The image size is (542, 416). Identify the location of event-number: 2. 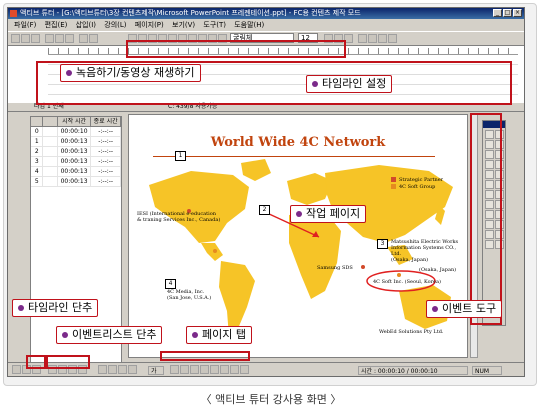
(37, 151).